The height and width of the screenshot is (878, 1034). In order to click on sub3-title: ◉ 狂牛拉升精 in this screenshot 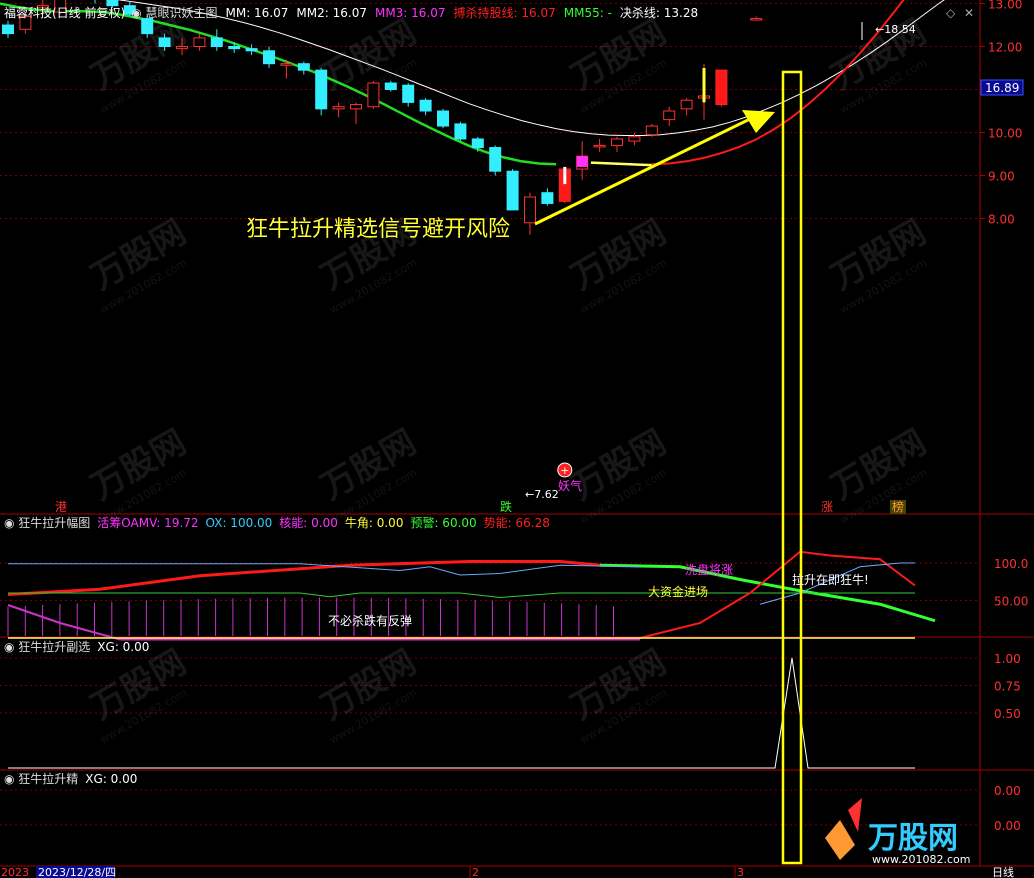, I will do `click(41, 778)`.